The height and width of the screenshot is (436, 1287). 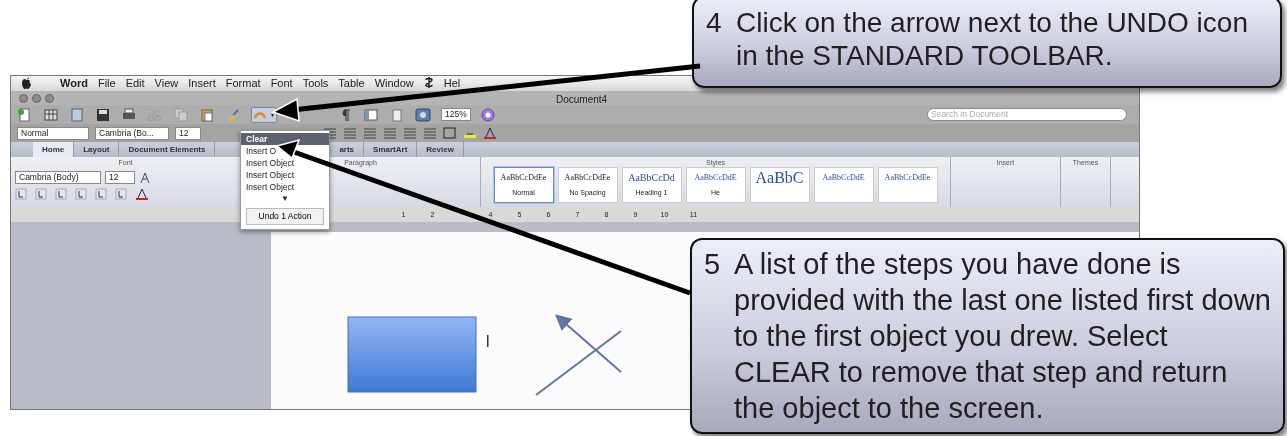 What do you see at coordinates (487, 114) in the screenshot?
I see `help-icon` at bounding box center [487, 114].